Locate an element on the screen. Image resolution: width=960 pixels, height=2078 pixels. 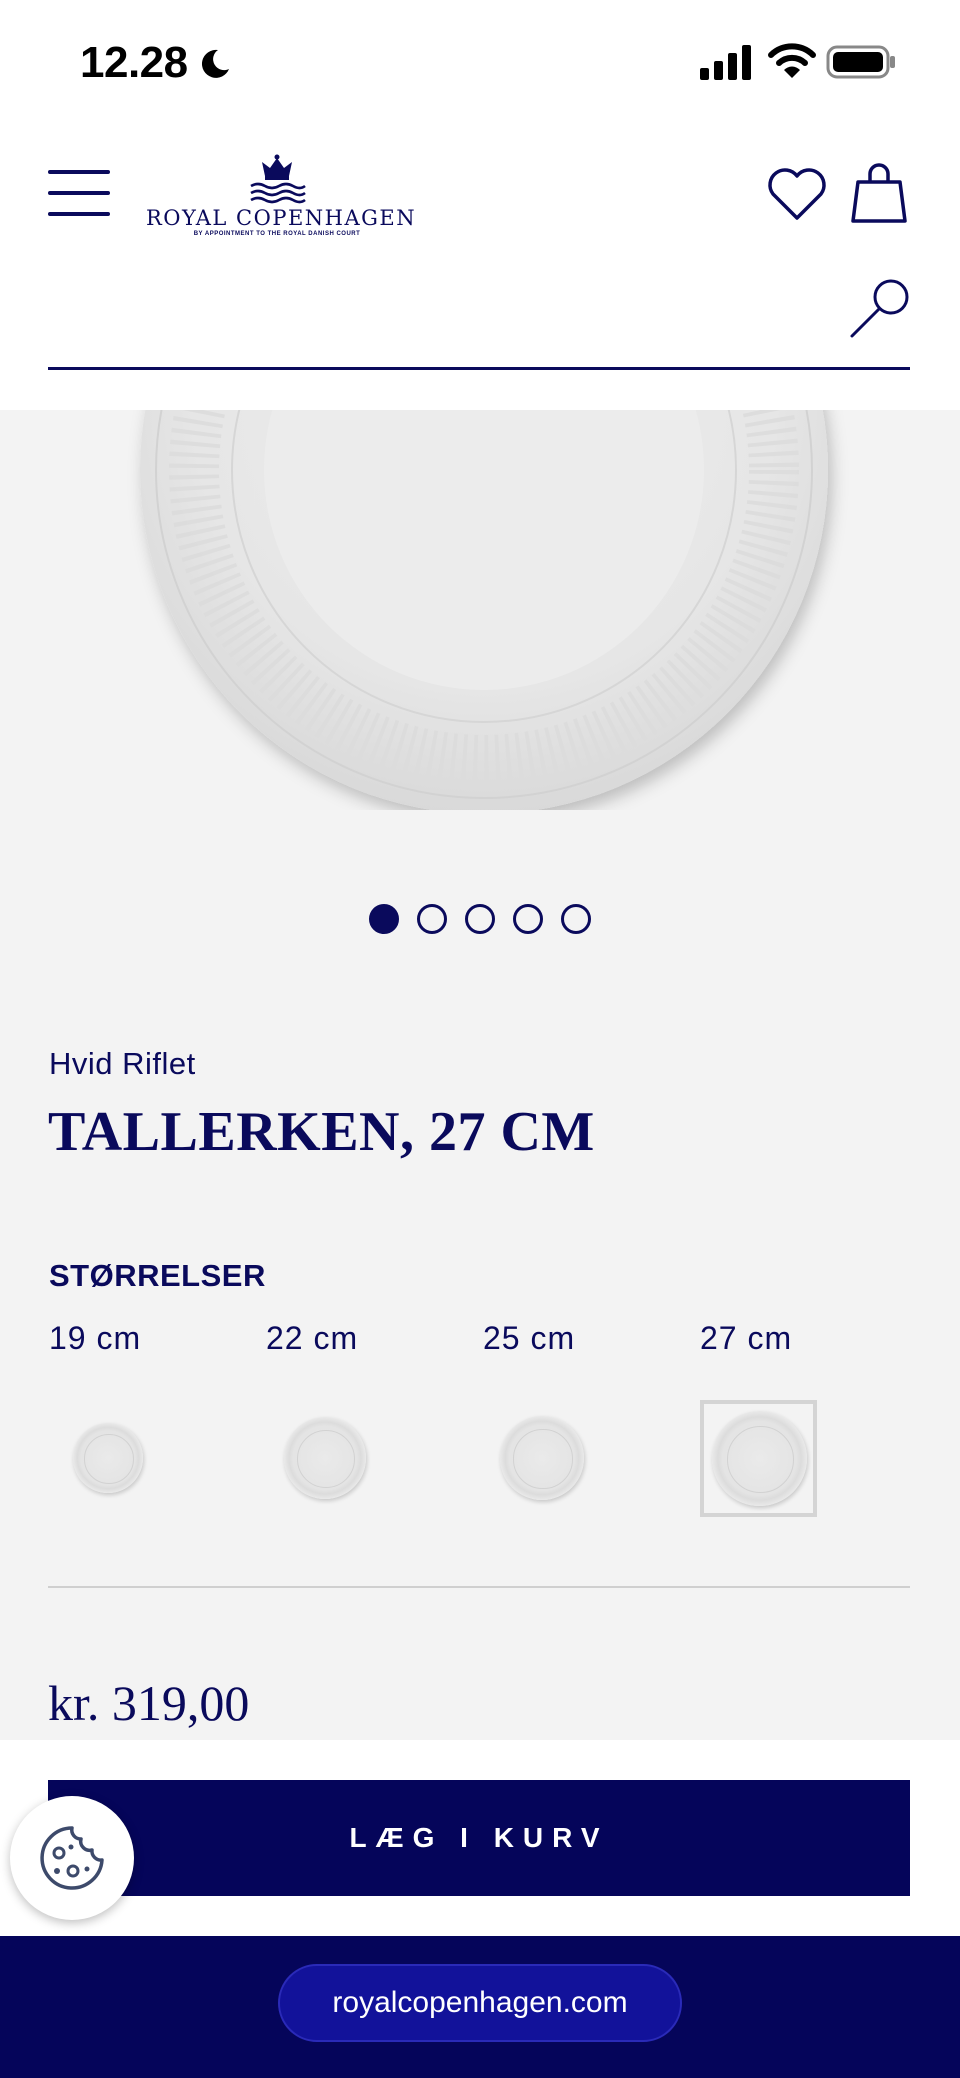
search-bar is located at coordinates (479, 324).